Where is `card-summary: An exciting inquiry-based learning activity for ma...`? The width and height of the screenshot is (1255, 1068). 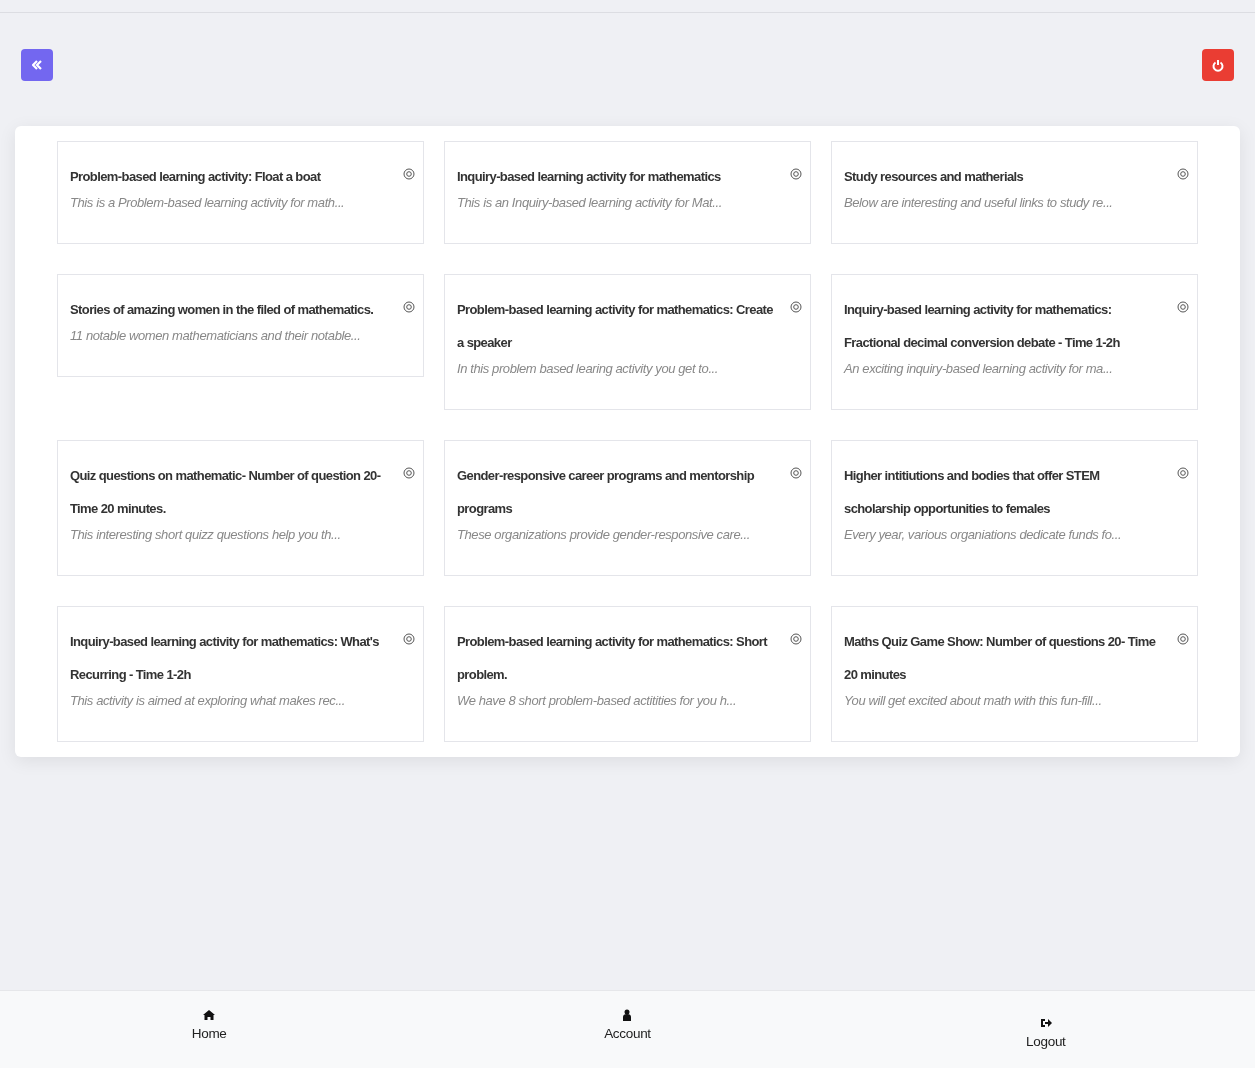 card-summary: An exciting inquiry-based learning activity for ma... is located at coordinates (979, 369).